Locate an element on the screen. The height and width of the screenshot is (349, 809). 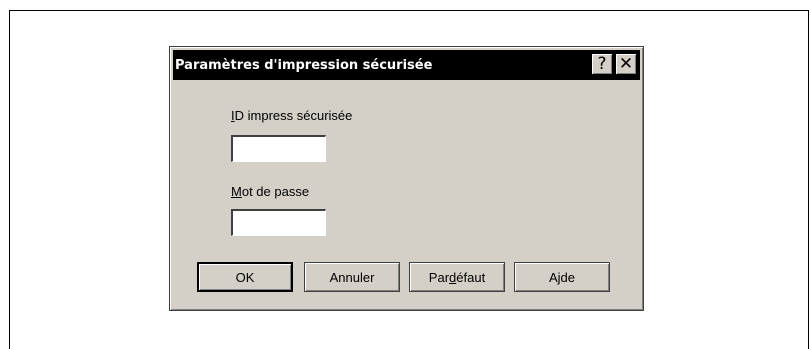
cancel-button: Annuler is located at coordinates (352, 277).